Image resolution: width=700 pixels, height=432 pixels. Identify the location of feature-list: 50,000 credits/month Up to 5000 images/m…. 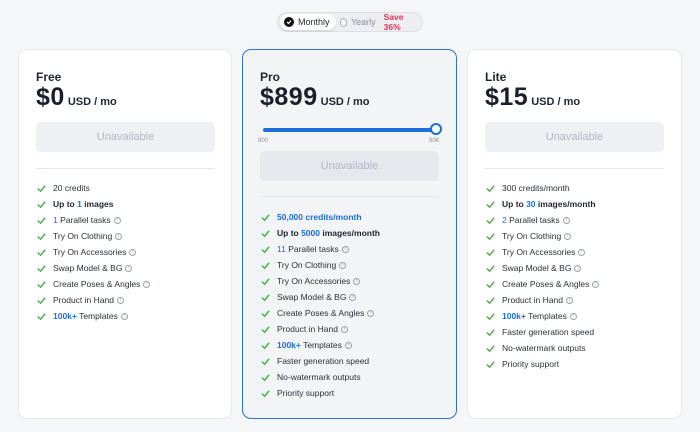
(320, 305).